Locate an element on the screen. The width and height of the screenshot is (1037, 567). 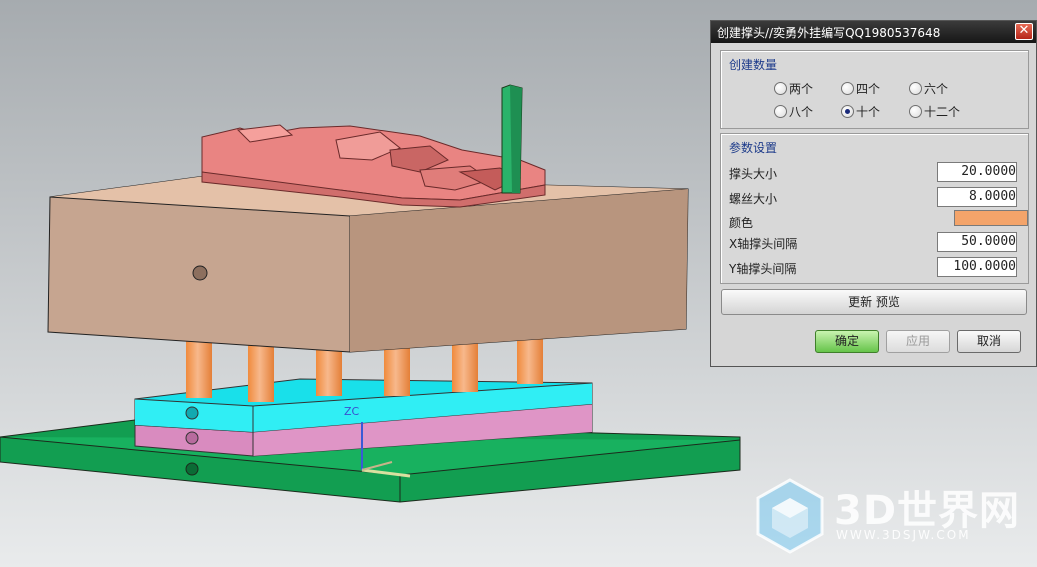
radio-two: 两个 is located at coordinates (793, 88).